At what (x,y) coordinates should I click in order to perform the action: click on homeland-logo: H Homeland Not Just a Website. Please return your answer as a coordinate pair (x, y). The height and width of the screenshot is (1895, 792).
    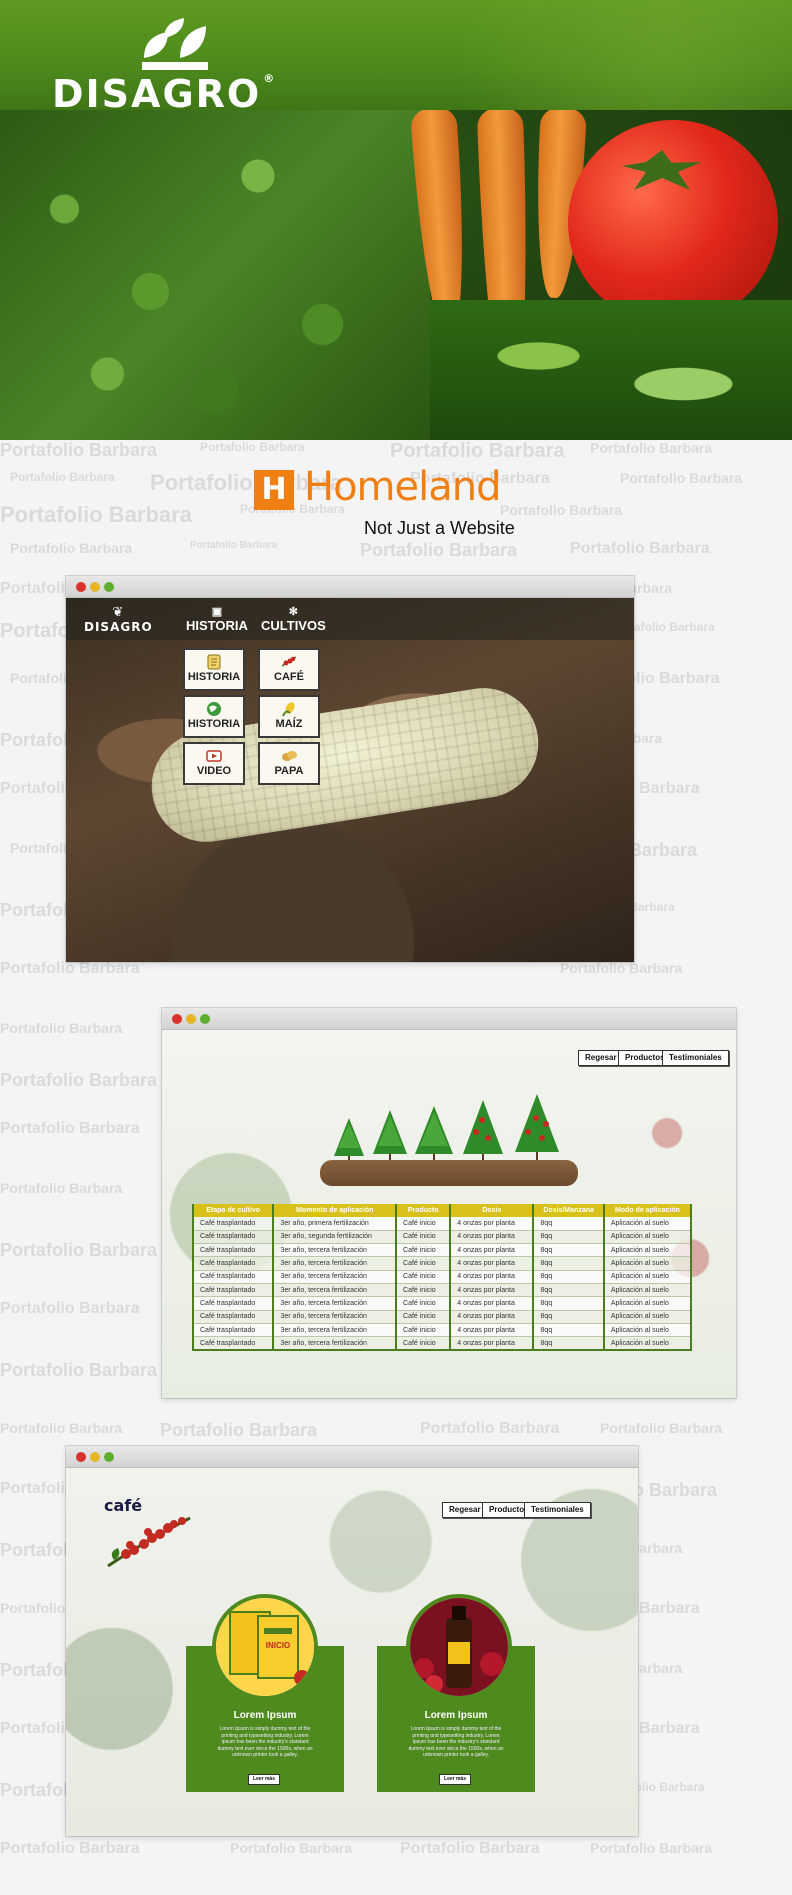
    Looking at the image, I should click on (394, 502).